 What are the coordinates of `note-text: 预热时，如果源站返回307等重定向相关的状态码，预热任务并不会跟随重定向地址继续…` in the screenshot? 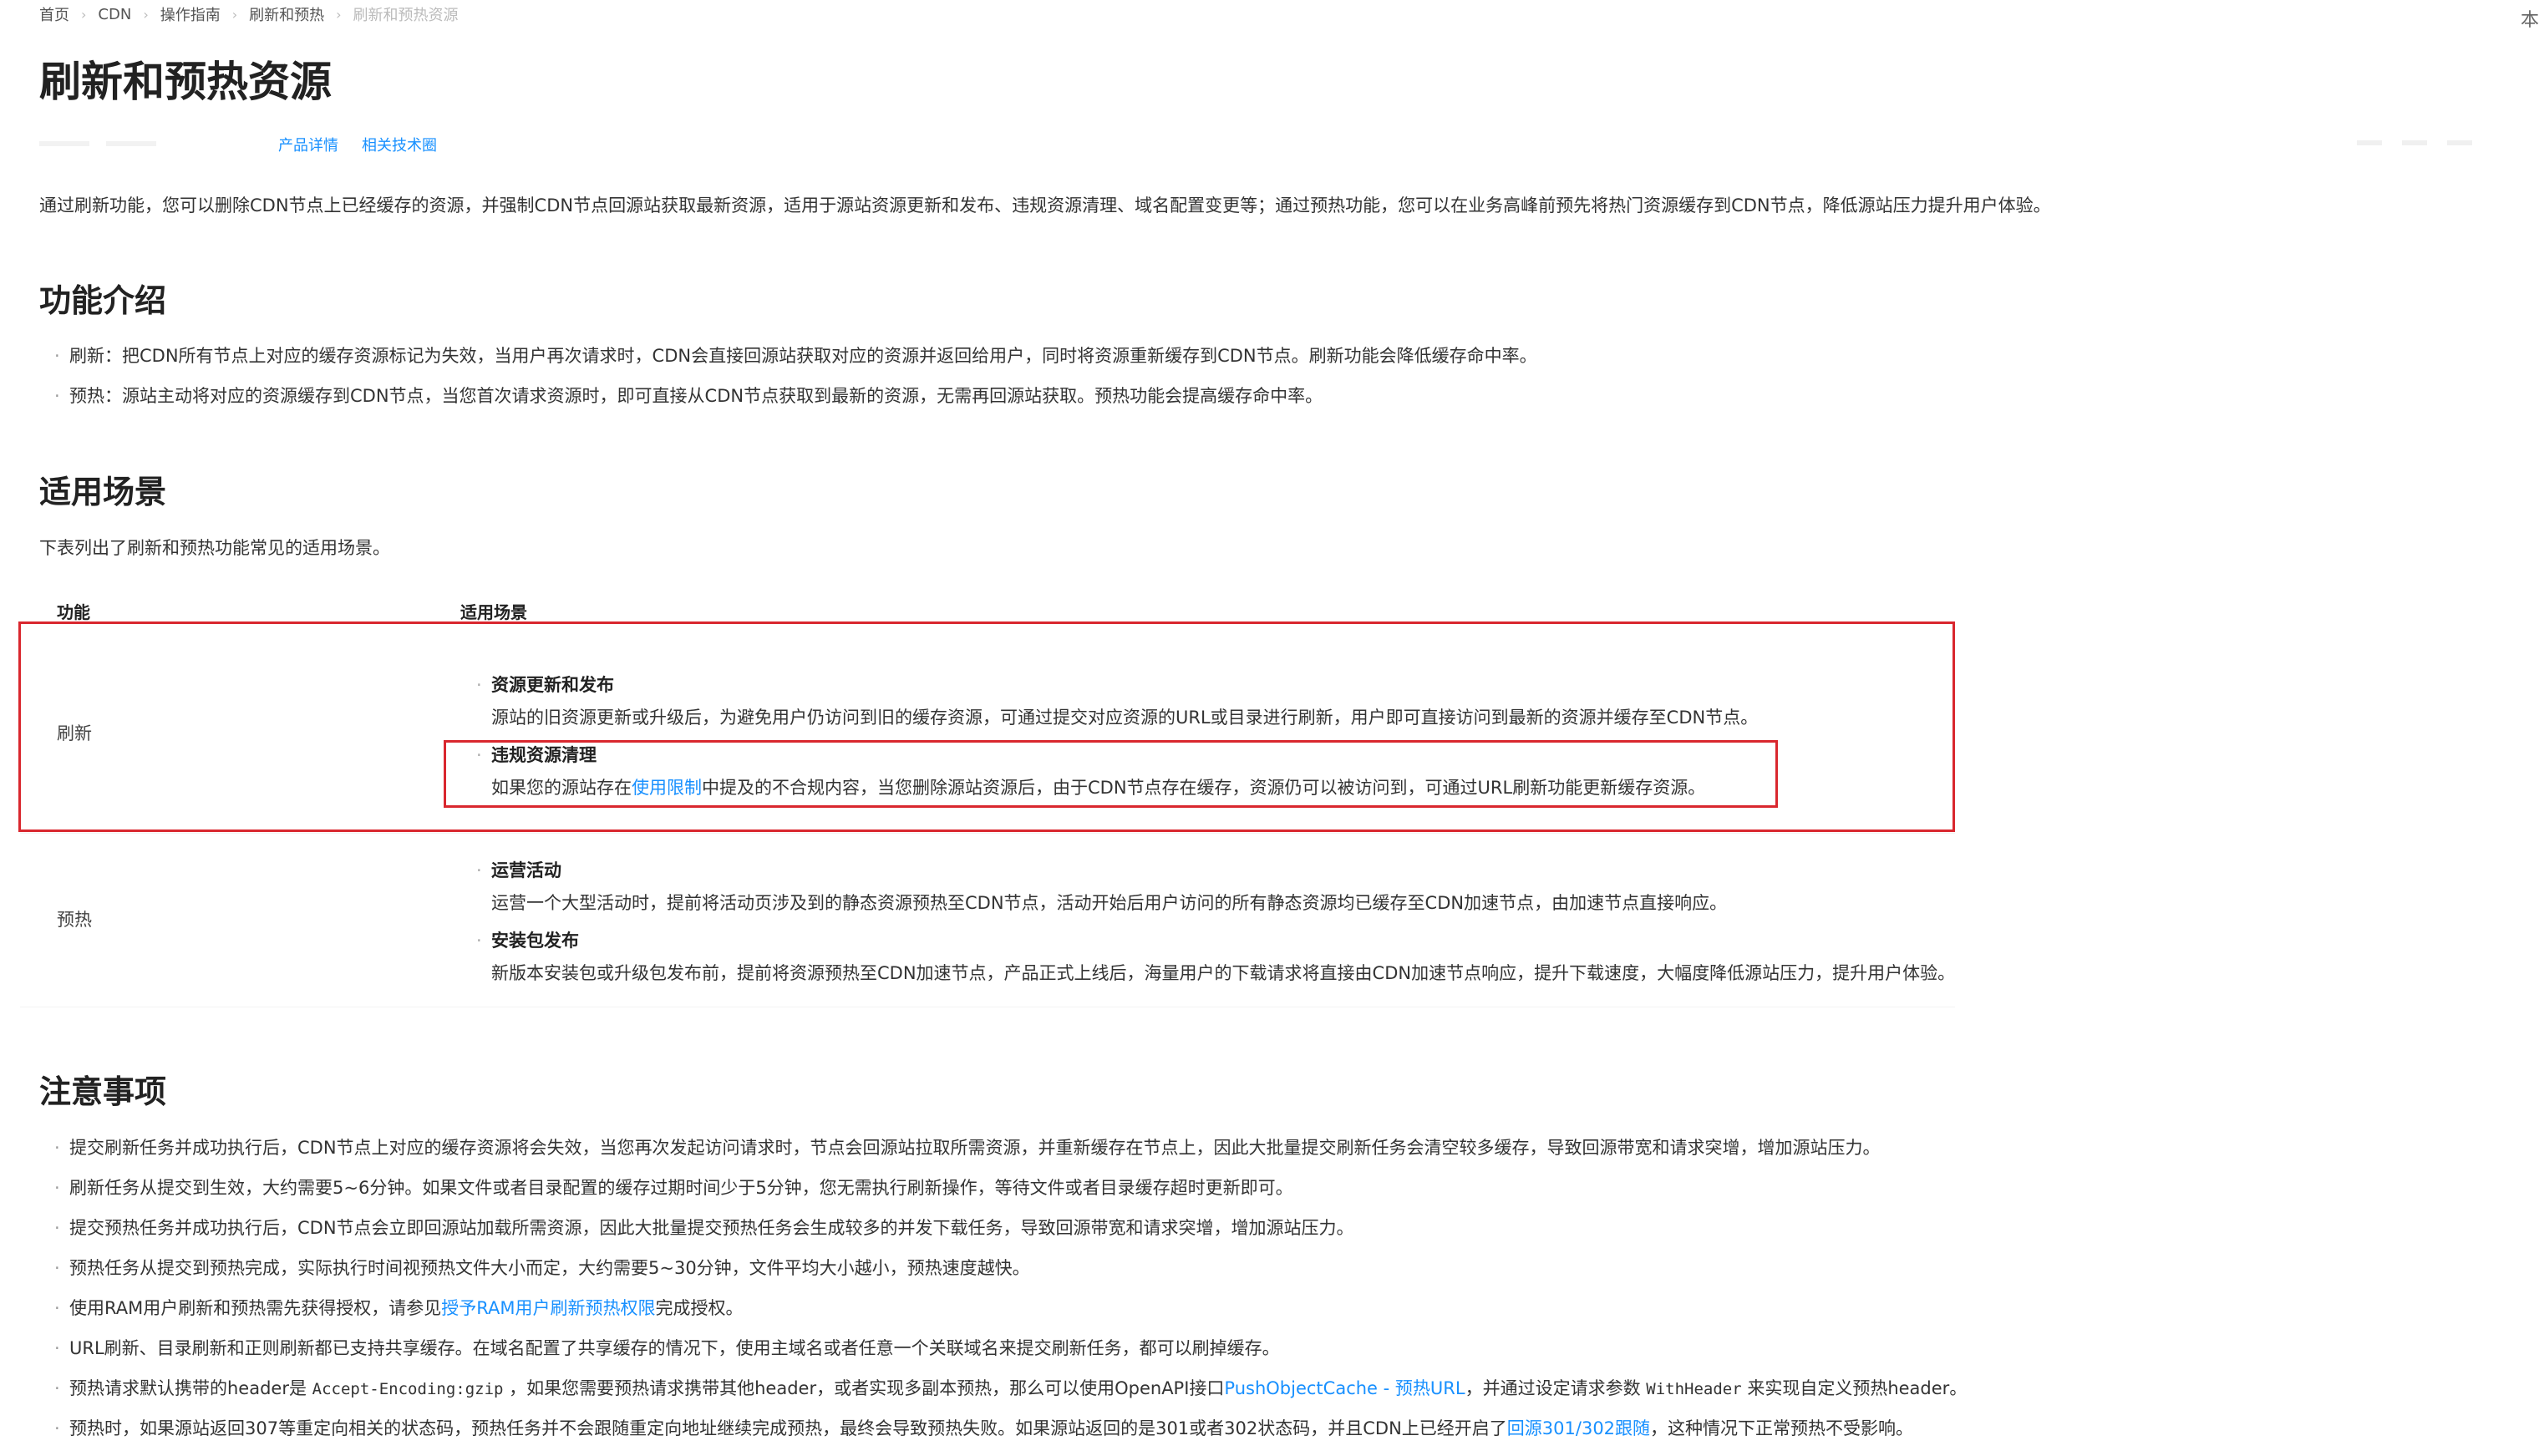 It's located at (788, 1428).